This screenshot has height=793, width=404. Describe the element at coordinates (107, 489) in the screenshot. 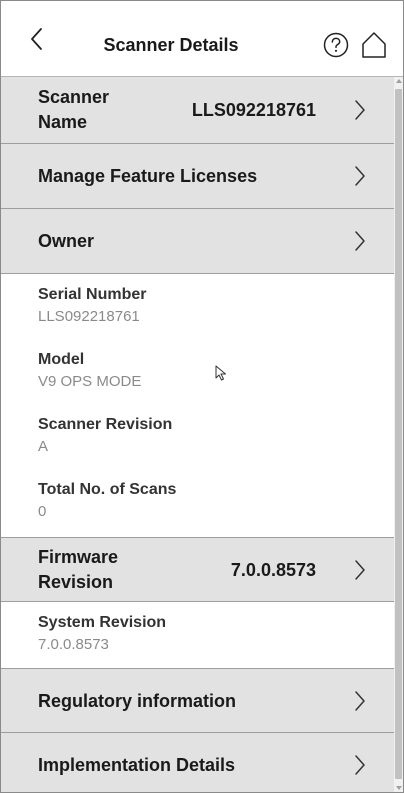

I see `total-scans-label: Total No. of Scans` at that location.